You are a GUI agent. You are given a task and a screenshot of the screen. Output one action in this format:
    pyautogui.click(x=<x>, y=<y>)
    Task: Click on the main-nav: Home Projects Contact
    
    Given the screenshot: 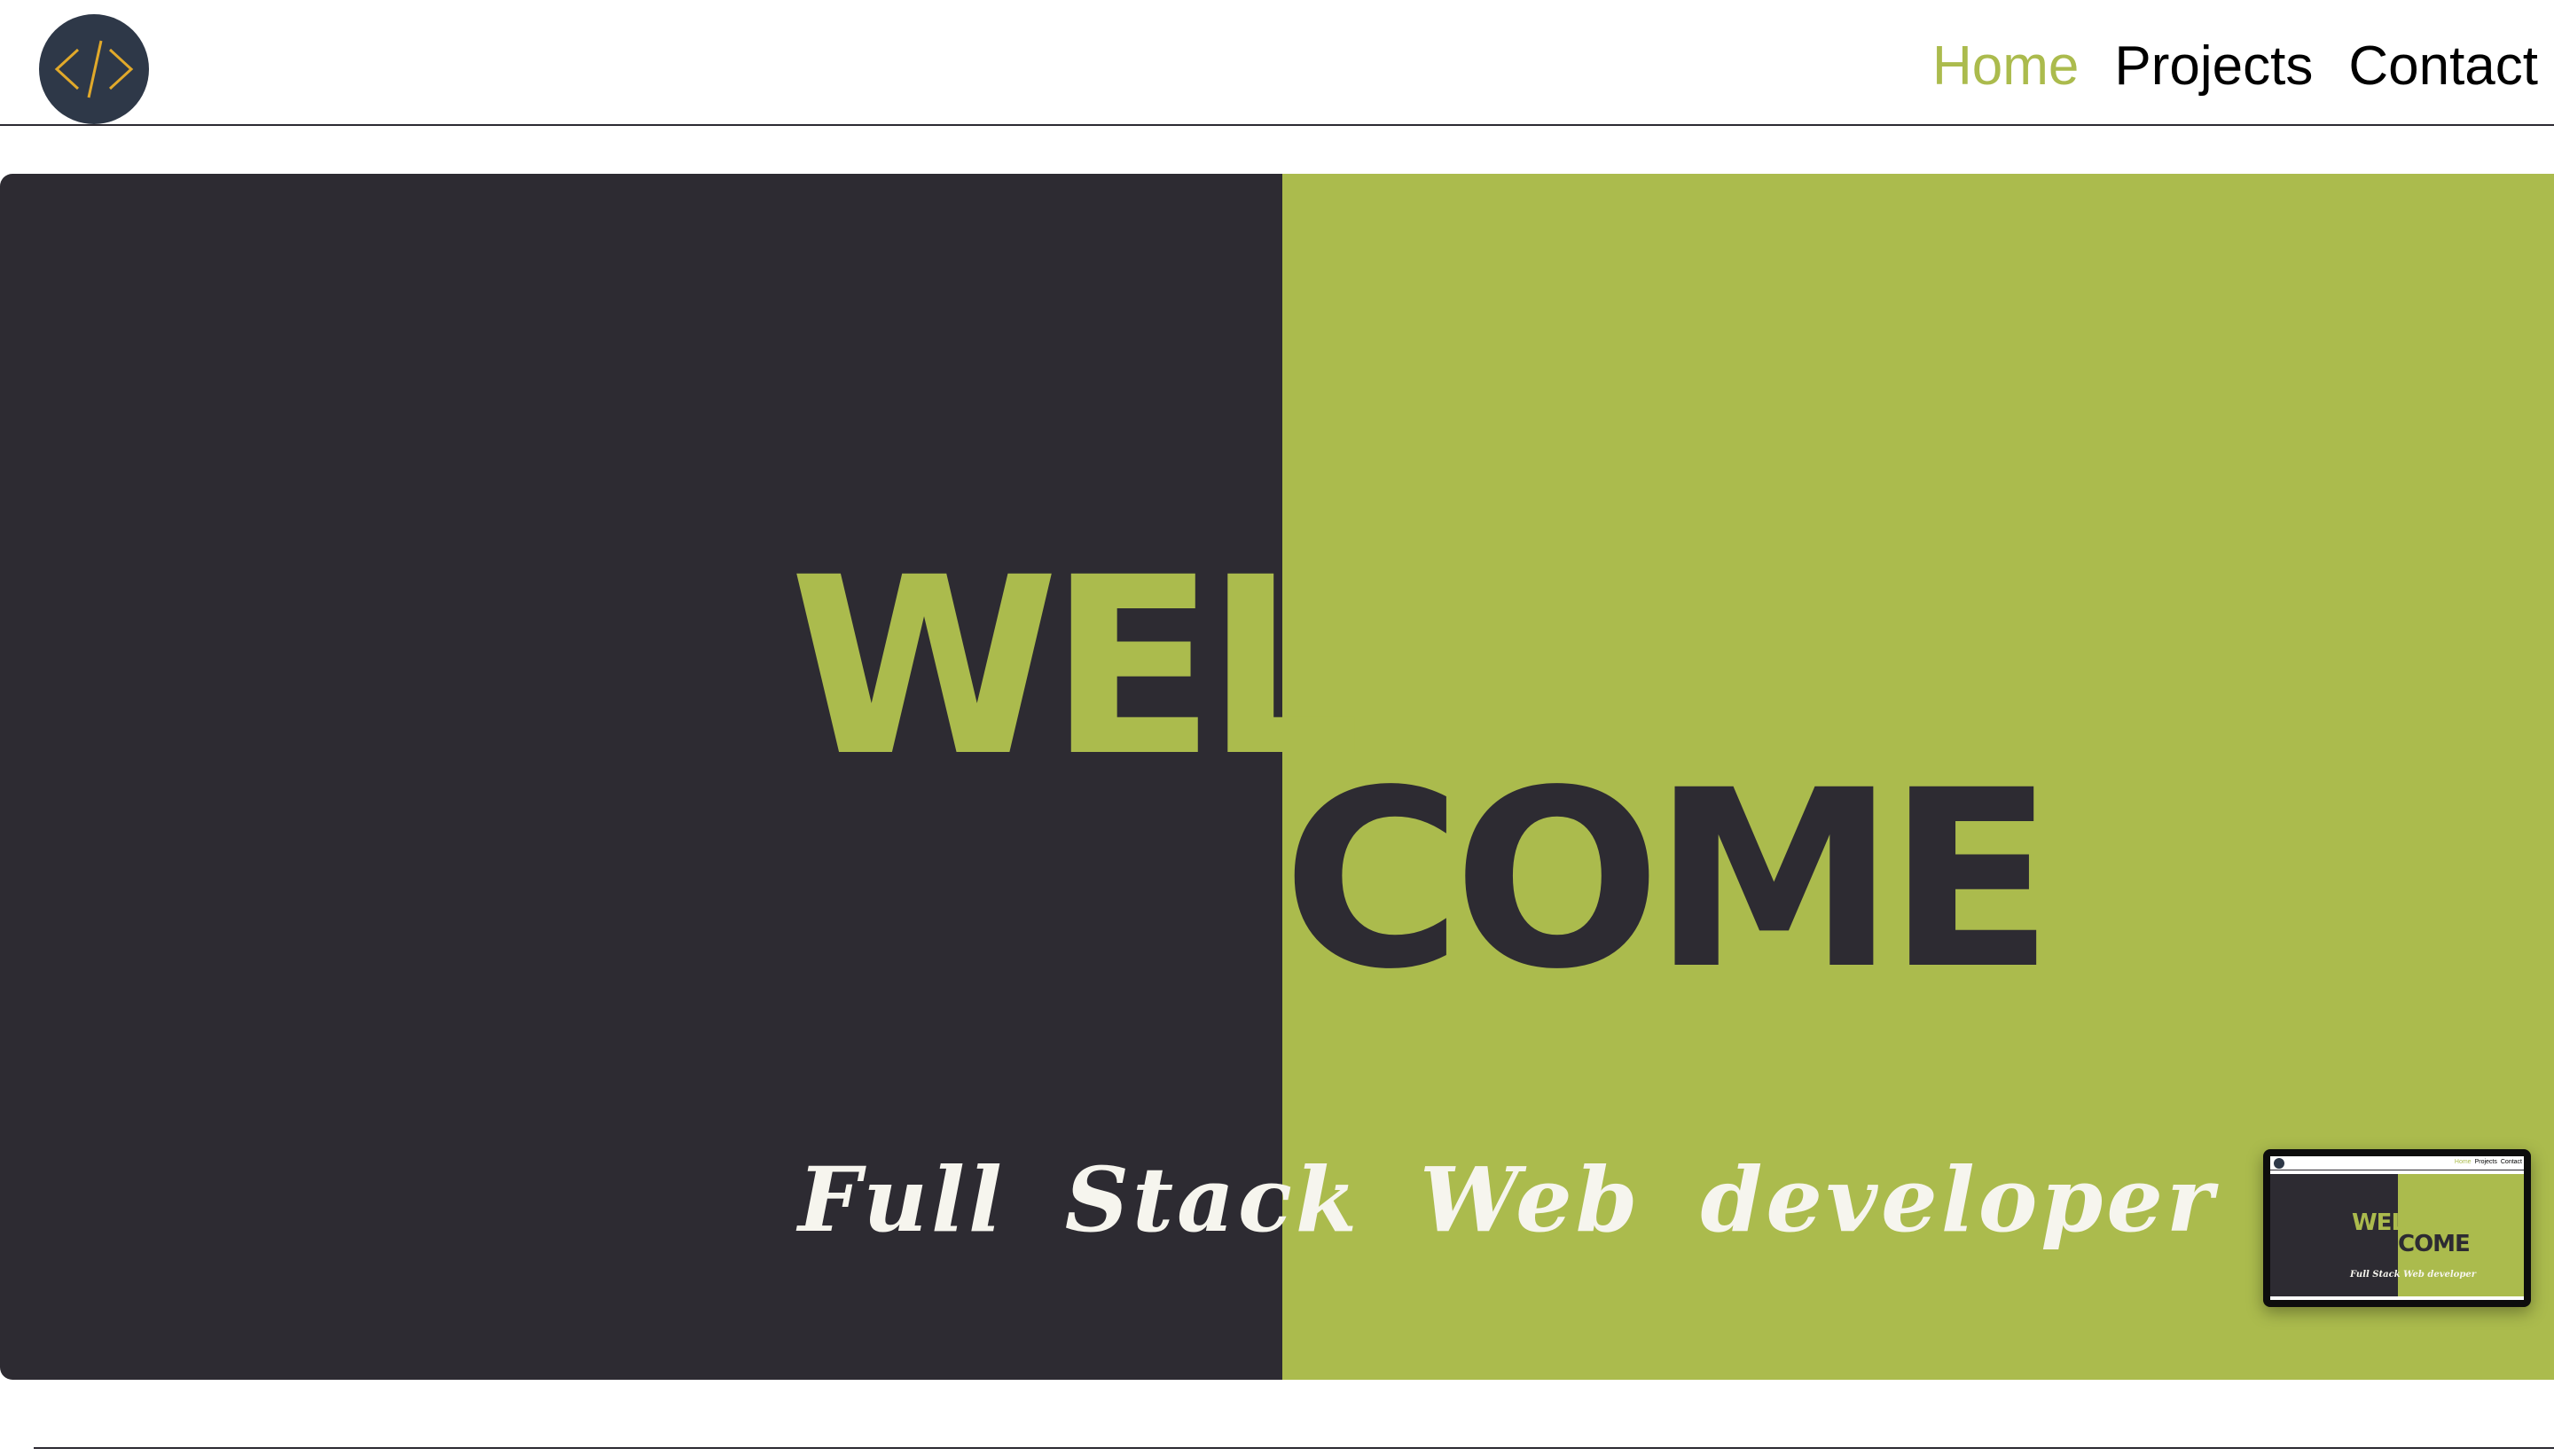 What is the action you would take?
    pyautogui.click(x=2235, y=66)
    